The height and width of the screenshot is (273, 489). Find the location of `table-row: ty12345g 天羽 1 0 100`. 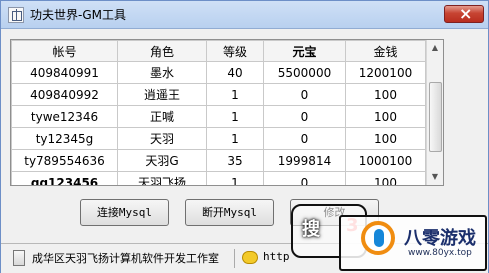

table-row: ty12345g 天羽 1 0 100 is located at coordinates (218, 138).